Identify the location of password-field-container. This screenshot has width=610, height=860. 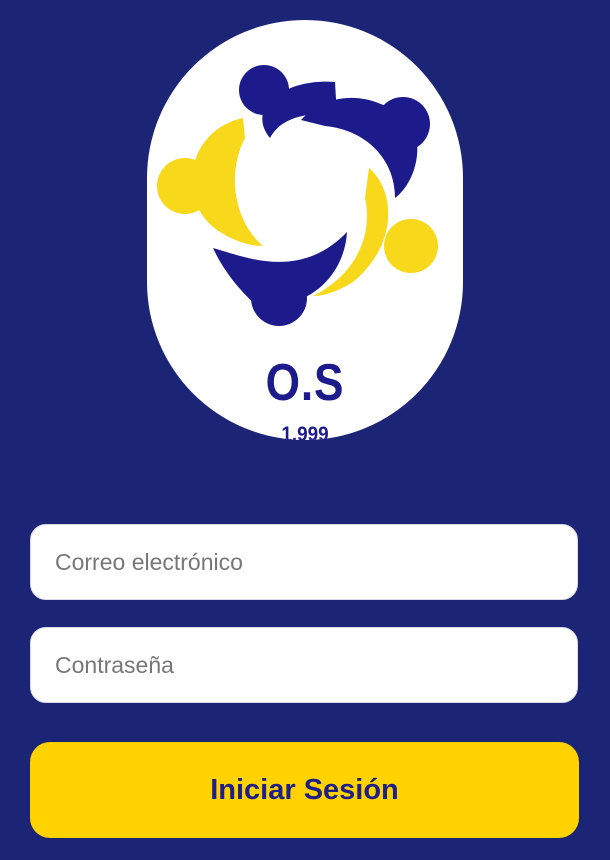
(304, 665).